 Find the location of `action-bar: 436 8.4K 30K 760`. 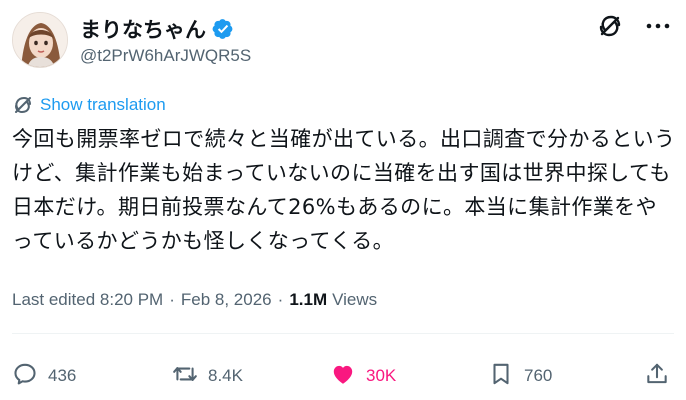

action-bar: 436 8.4K 30K 760 is located at coordinates (343, 376).